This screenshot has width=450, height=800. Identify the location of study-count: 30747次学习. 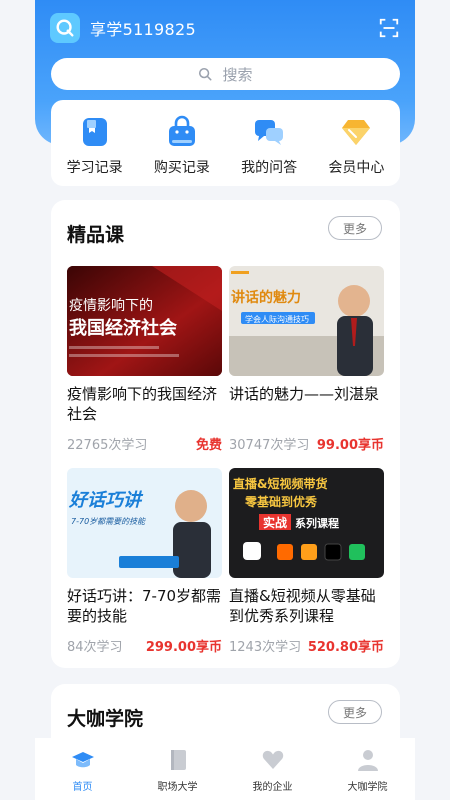
(269, 445).